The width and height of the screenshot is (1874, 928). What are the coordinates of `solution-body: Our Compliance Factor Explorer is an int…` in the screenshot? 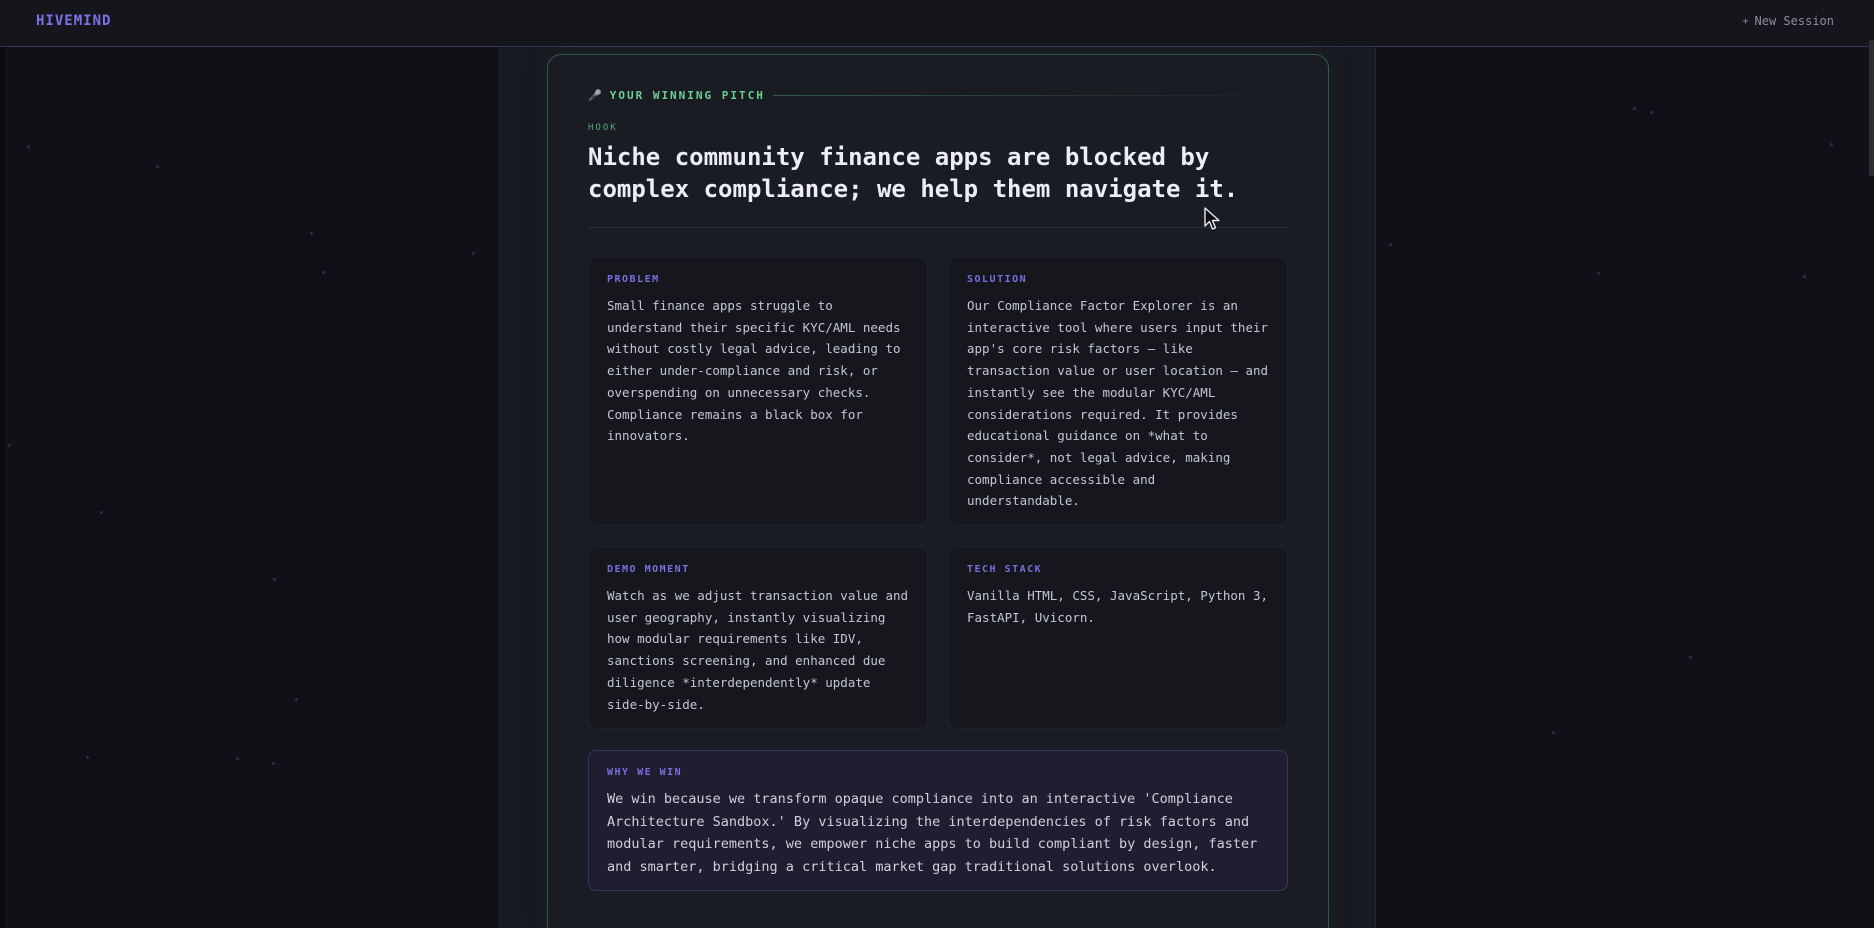 It's located at (1118, 403).